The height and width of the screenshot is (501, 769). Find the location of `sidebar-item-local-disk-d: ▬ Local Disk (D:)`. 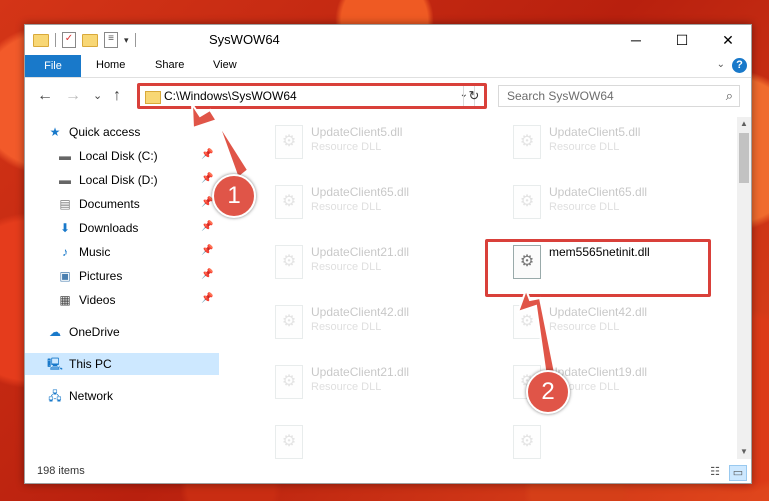

sidebar-item-local-disk-d: ▬ Local Disk (D:) is located at coordinates (107, 180).